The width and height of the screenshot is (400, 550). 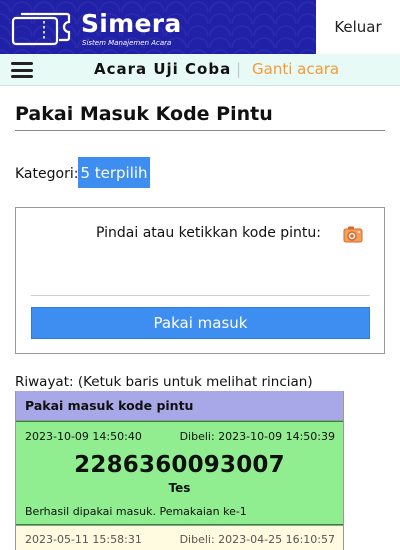 I want to click on category-select-button: 5 terpilih, so click(x=114, y=172).